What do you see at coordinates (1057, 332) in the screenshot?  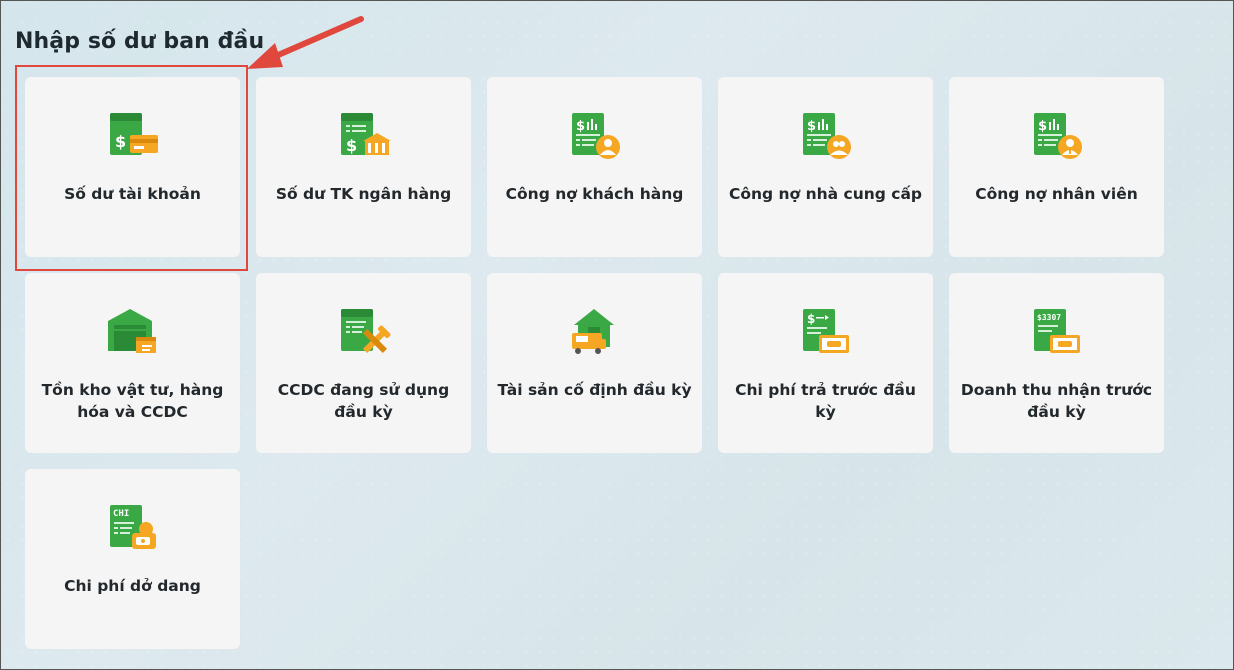 I see `unearned-revenue-icon: $3307` at bounding box center [1057, 332].